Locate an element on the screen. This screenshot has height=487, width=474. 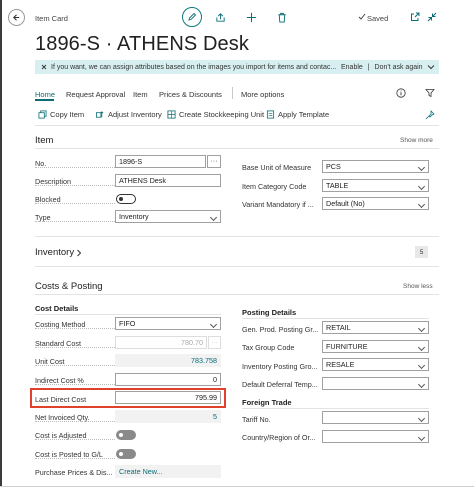
back-button is located at coordinates (16, 17).